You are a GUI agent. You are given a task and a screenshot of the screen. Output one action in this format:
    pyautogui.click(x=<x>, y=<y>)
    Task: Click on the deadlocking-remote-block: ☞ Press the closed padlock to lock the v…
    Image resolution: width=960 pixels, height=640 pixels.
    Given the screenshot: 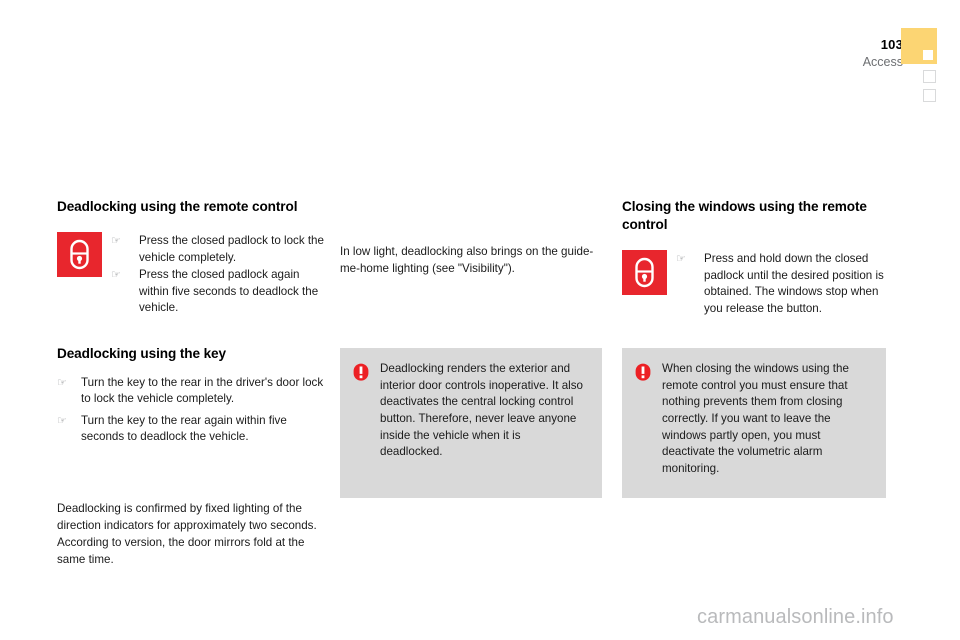 What is the action you would take?
    pyautogui.click(x=191, y=274)
    